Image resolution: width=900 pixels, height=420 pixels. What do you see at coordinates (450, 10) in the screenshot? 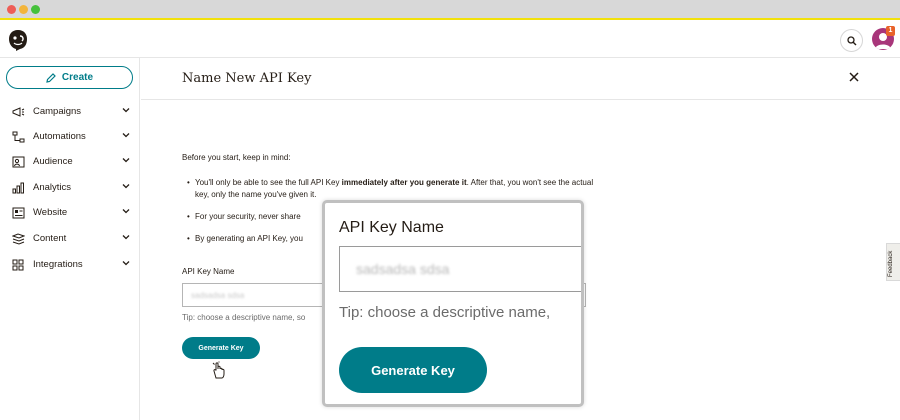
I see `browser-chrome` at bounding box center [450, 10].